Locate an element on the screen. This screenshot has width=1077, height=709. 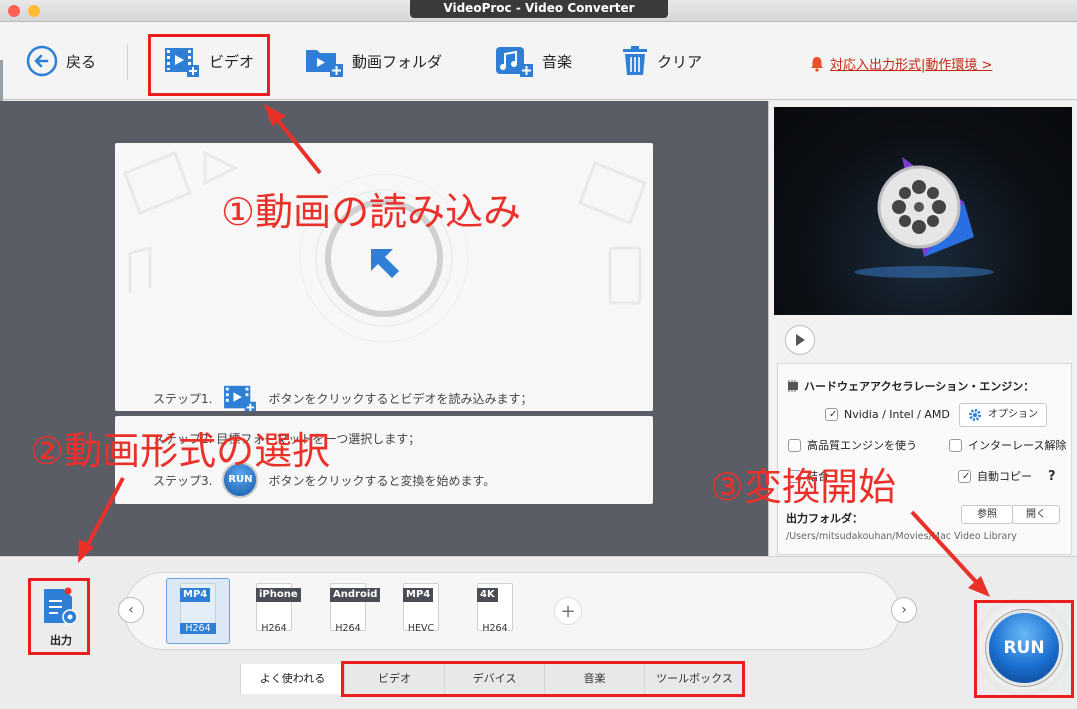
plus-icon: + is located at coordinates (568, 611).